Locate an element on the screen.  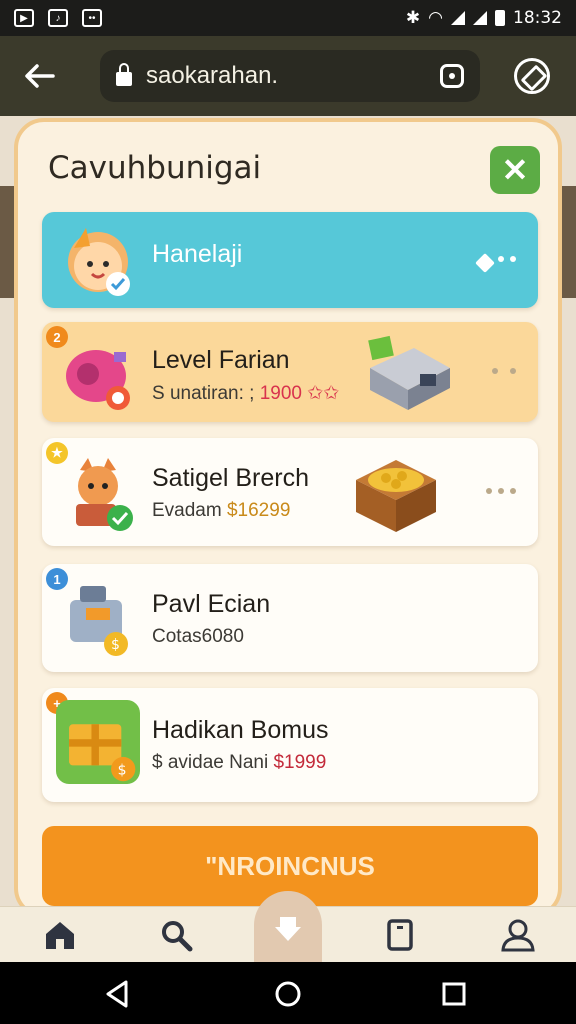
list-item: + $ Hadikan Bomus $ avidae Nani $1999 is located at coordinates (290, 745).